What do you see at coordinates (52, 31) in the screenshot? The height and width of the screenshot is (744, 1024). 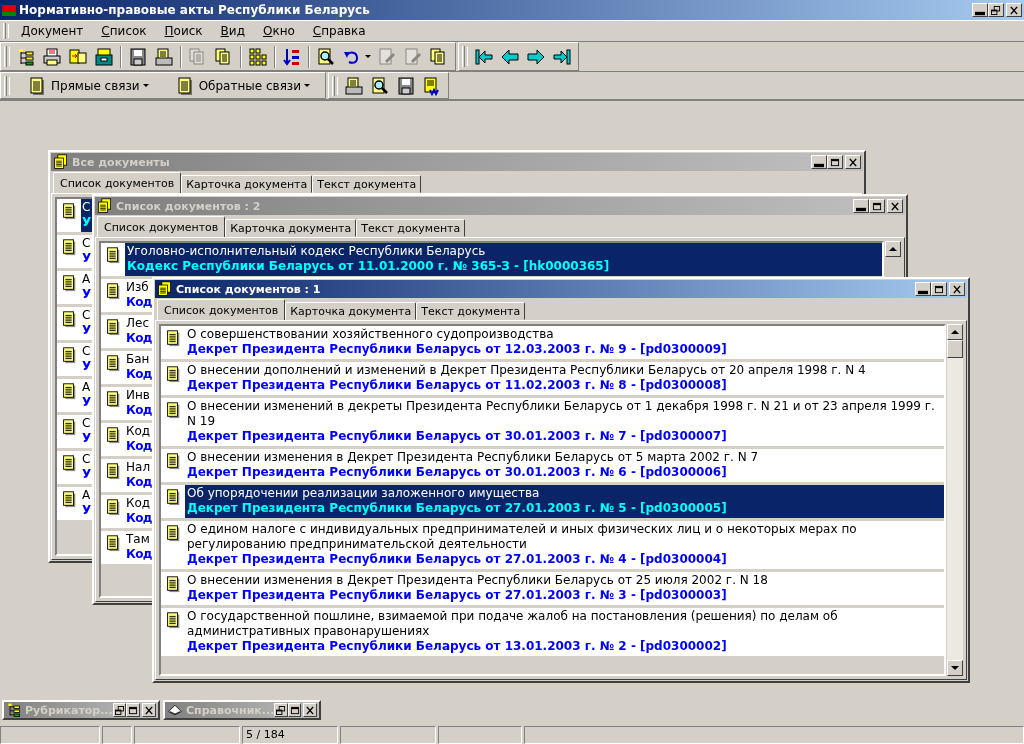 I see `menu-item: Документ` at bounding box center [52, 31].